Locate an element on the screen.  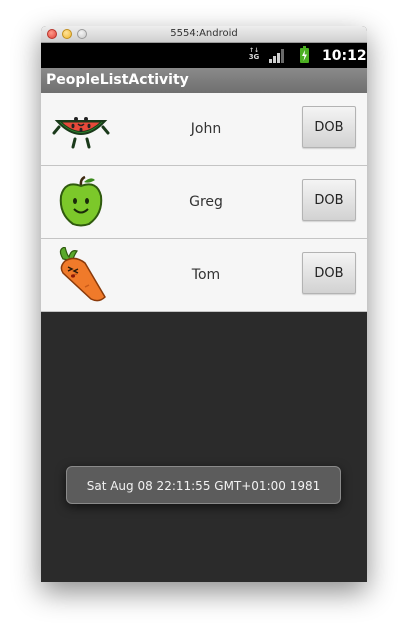
watermelon-icon is located at coordinates (81, 133).